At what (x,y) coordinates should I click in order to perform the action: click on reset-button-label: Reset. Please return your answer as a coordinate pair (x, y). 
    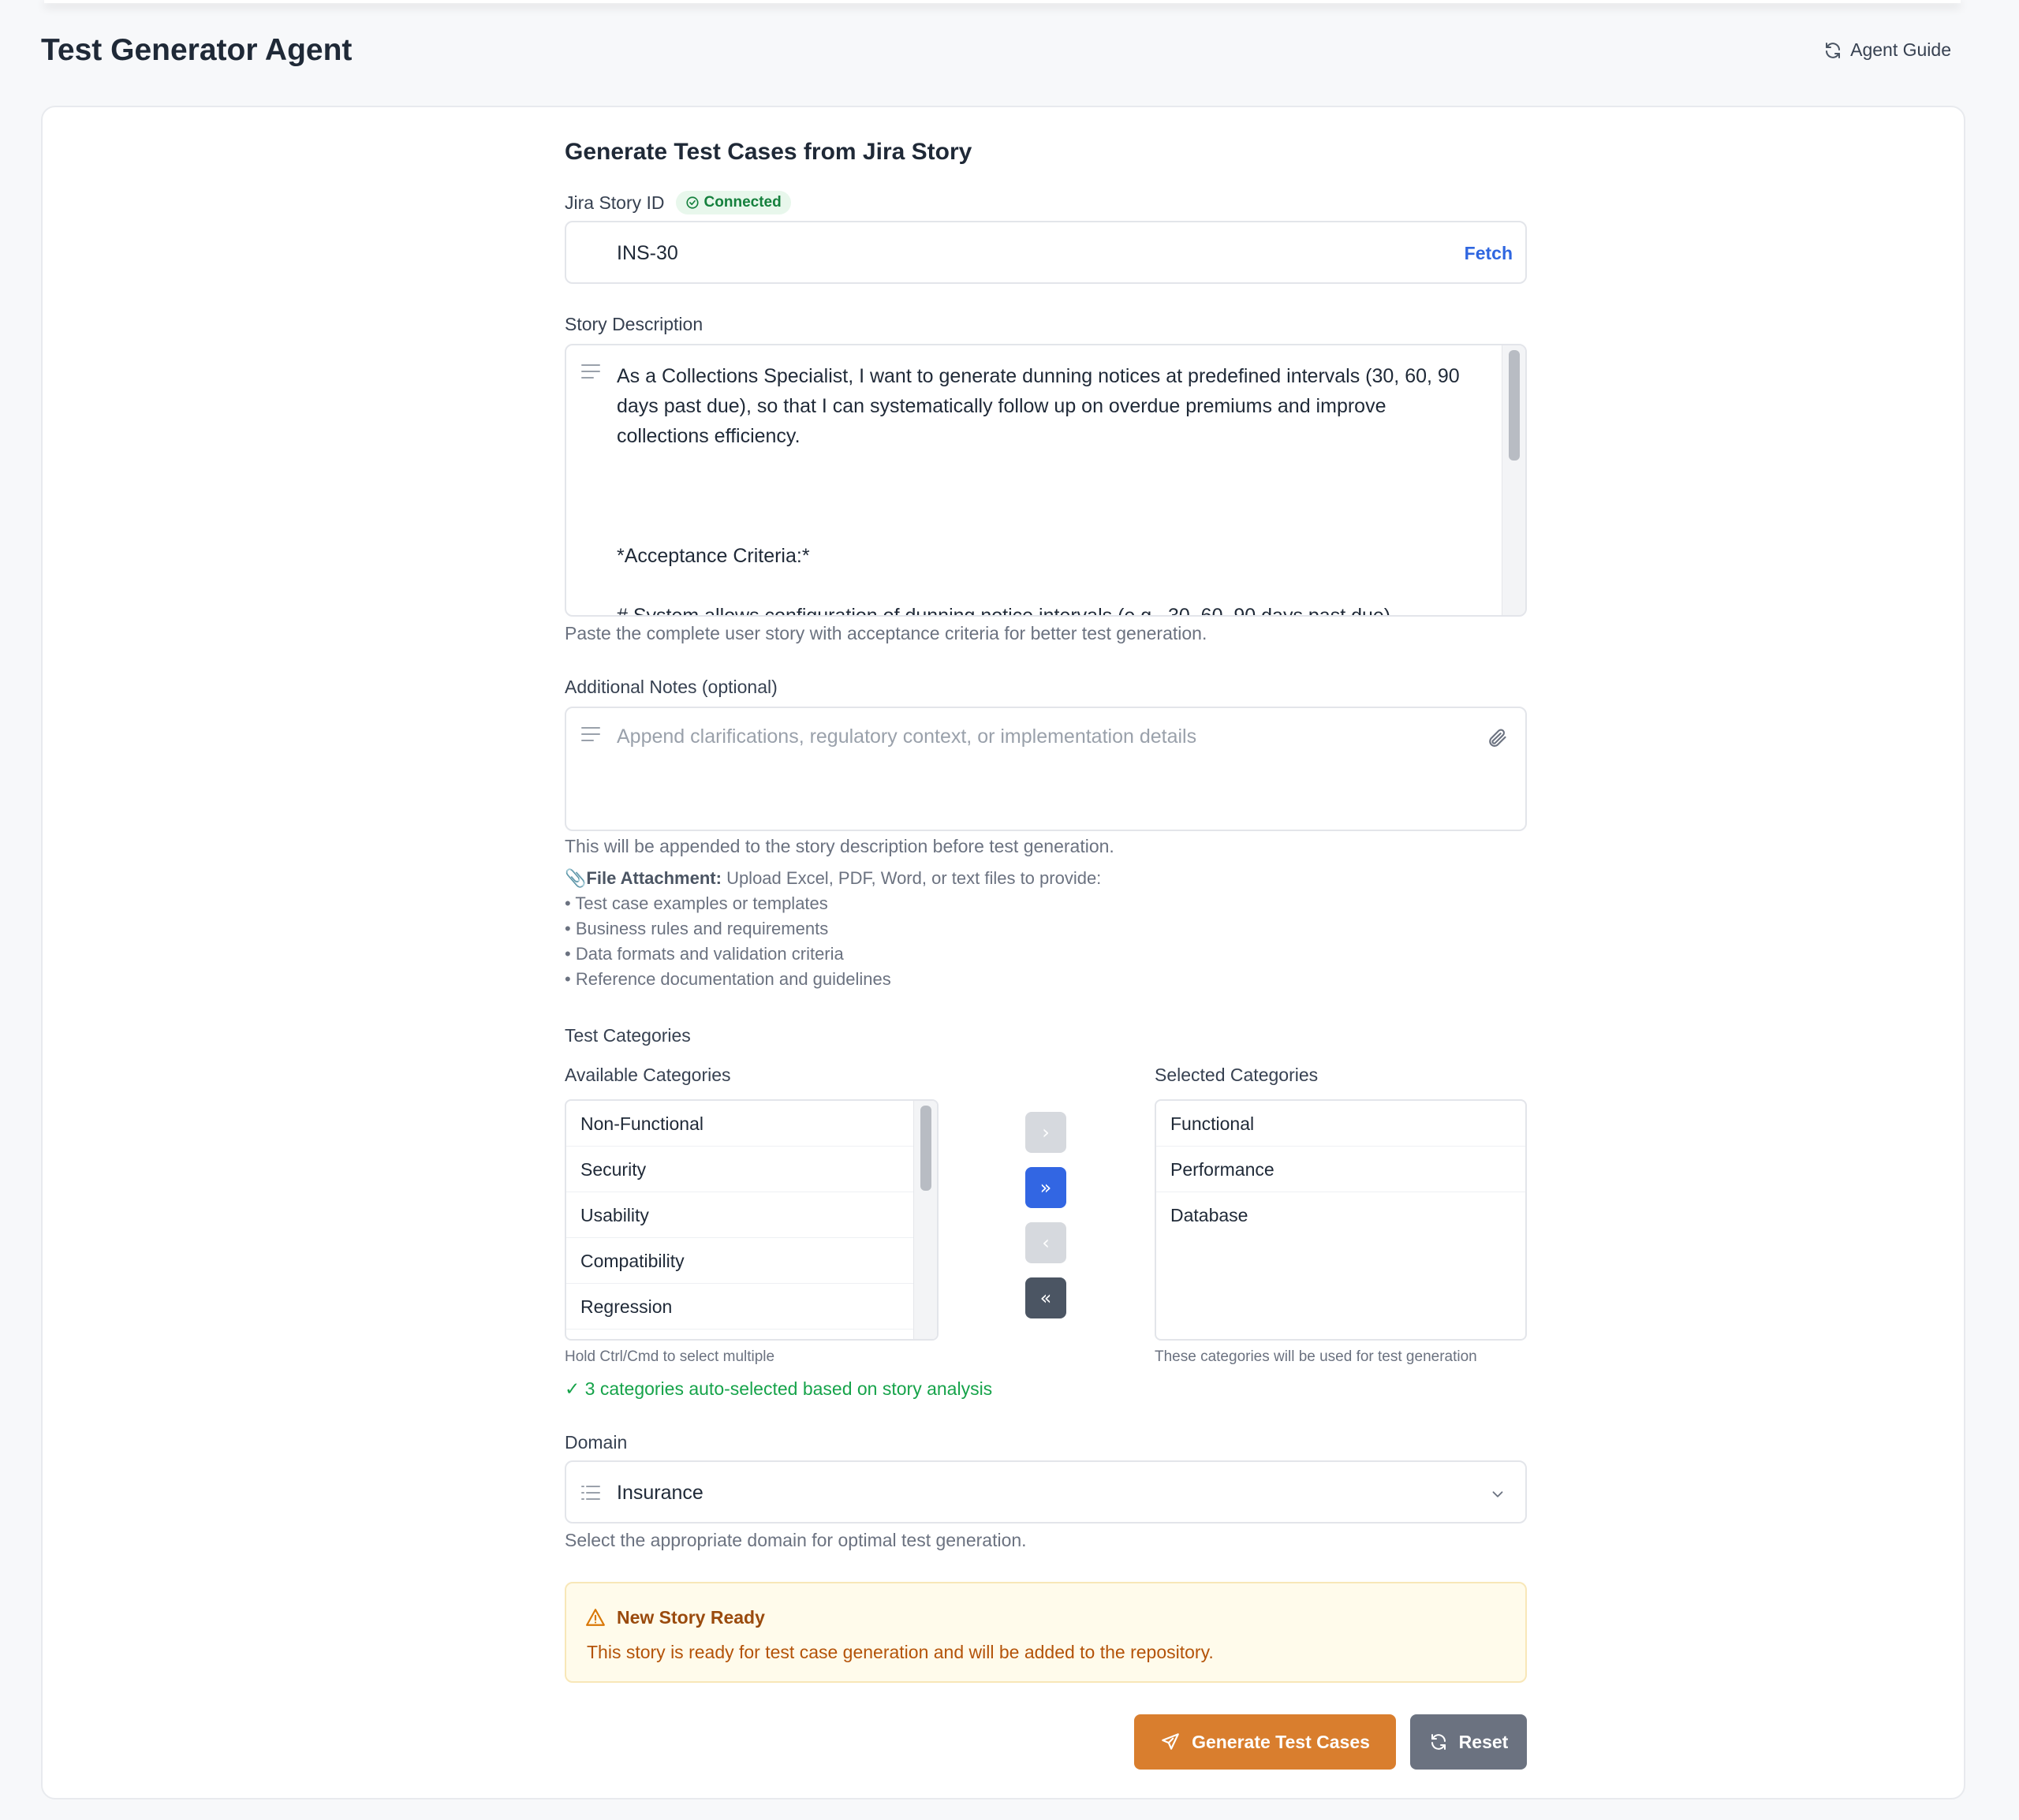
    Looking at the image, I should click on (1483, 1741).